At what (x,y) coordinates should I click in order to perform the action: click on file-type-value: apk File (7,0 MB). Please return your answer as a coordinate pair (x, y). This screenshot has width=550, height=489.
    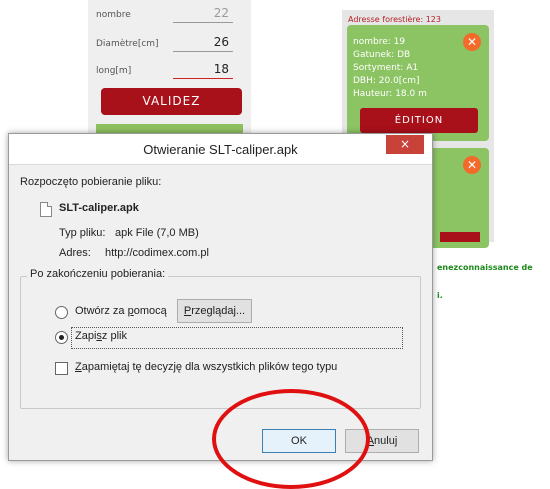
    Looking at the image, I should click on (157, 233).